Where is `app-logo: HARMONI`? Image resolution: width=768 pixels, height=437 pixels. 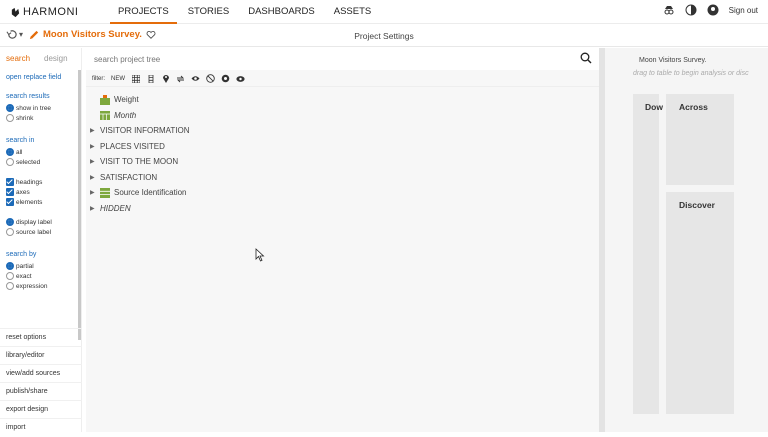 app-logo: HARMONI is located at coordinates (44, 12).